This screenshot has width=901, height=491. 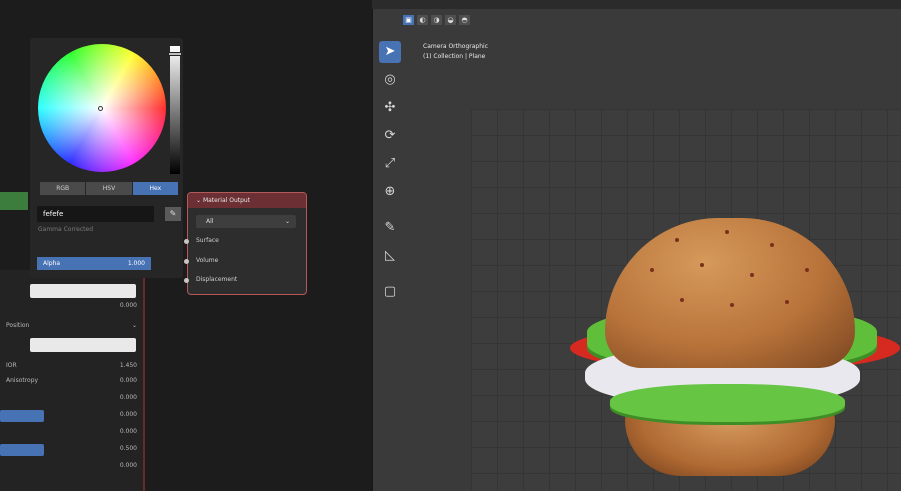 What do you see at coordinates (65, 229) in the screenshot?
I see `gamma-hint: Gamma Corrected` at bounding box center [65, 229].